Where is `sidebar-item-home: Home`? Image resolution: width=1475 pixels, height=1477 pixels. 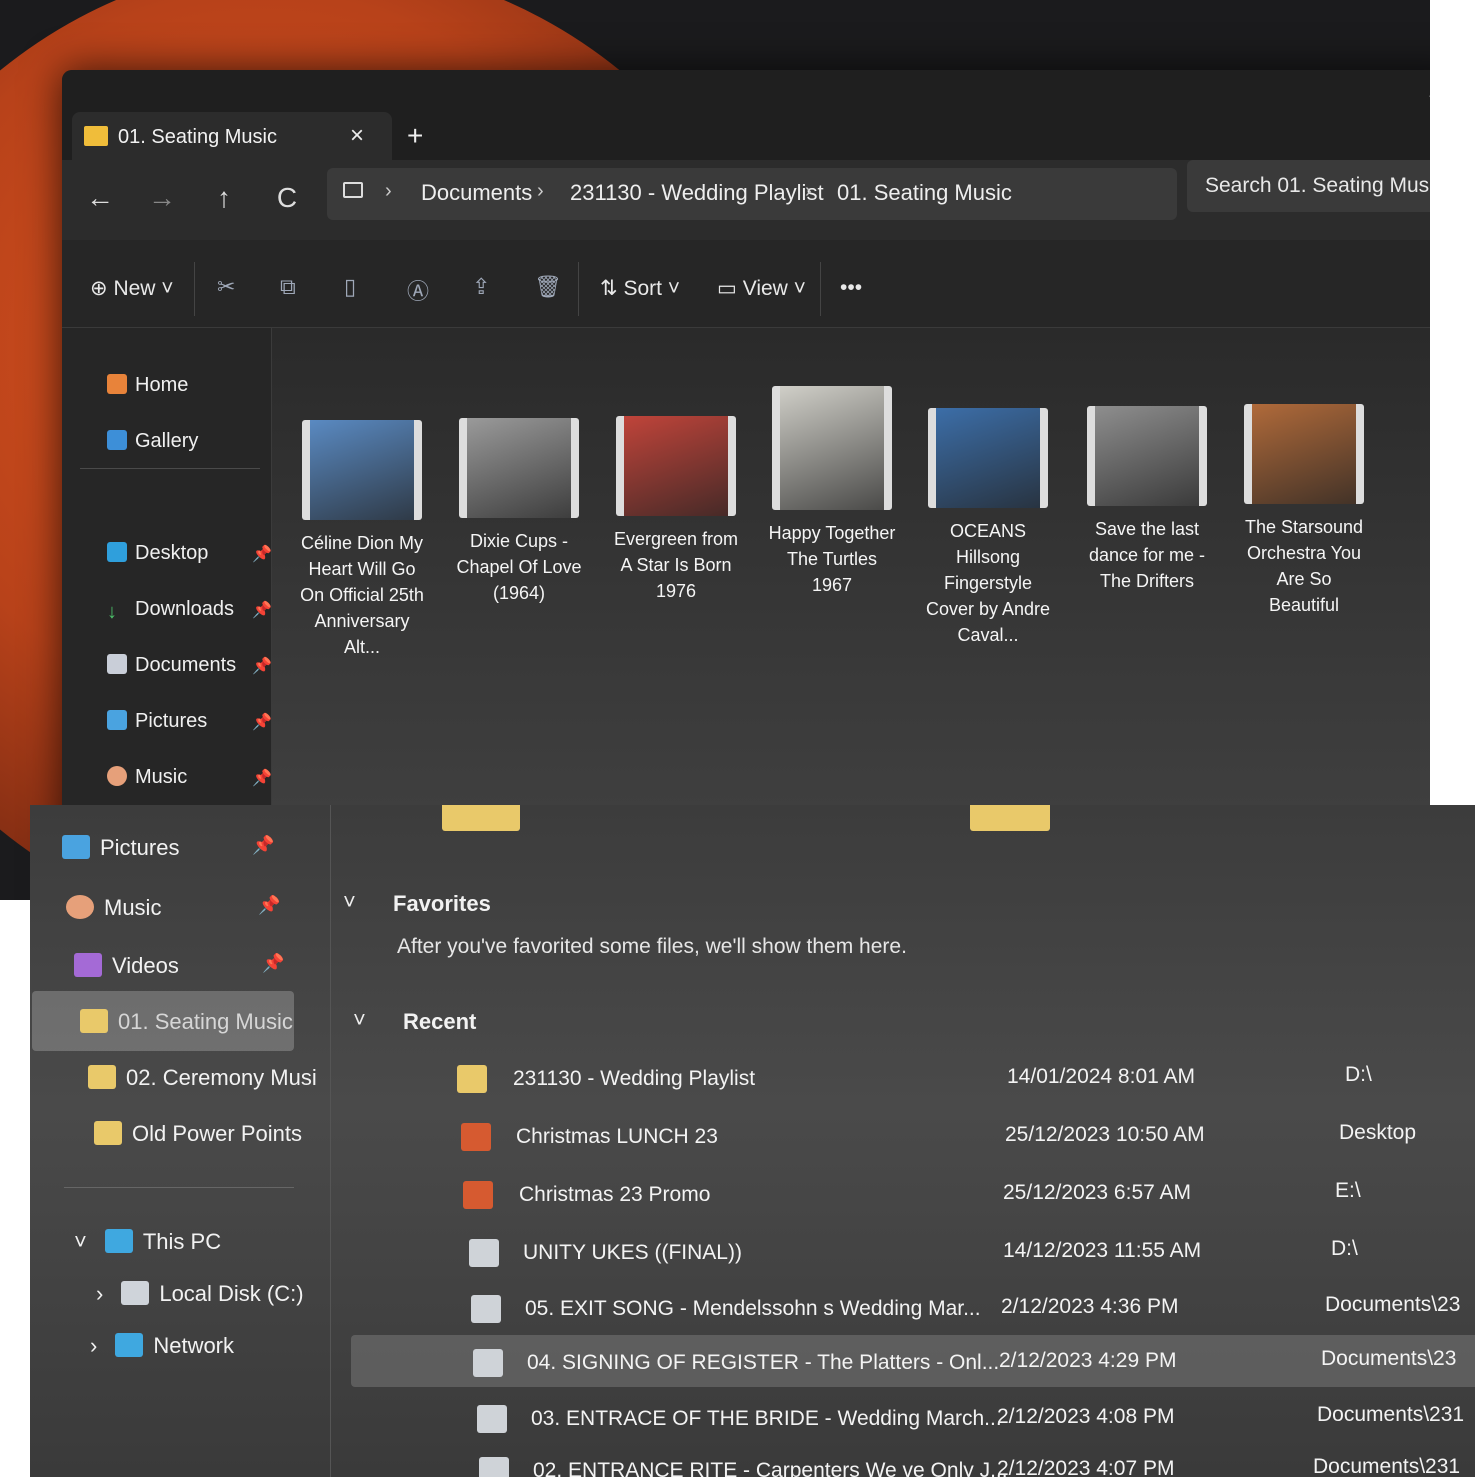 sidebar-item-home: Home is located at coordinates (147, 385).